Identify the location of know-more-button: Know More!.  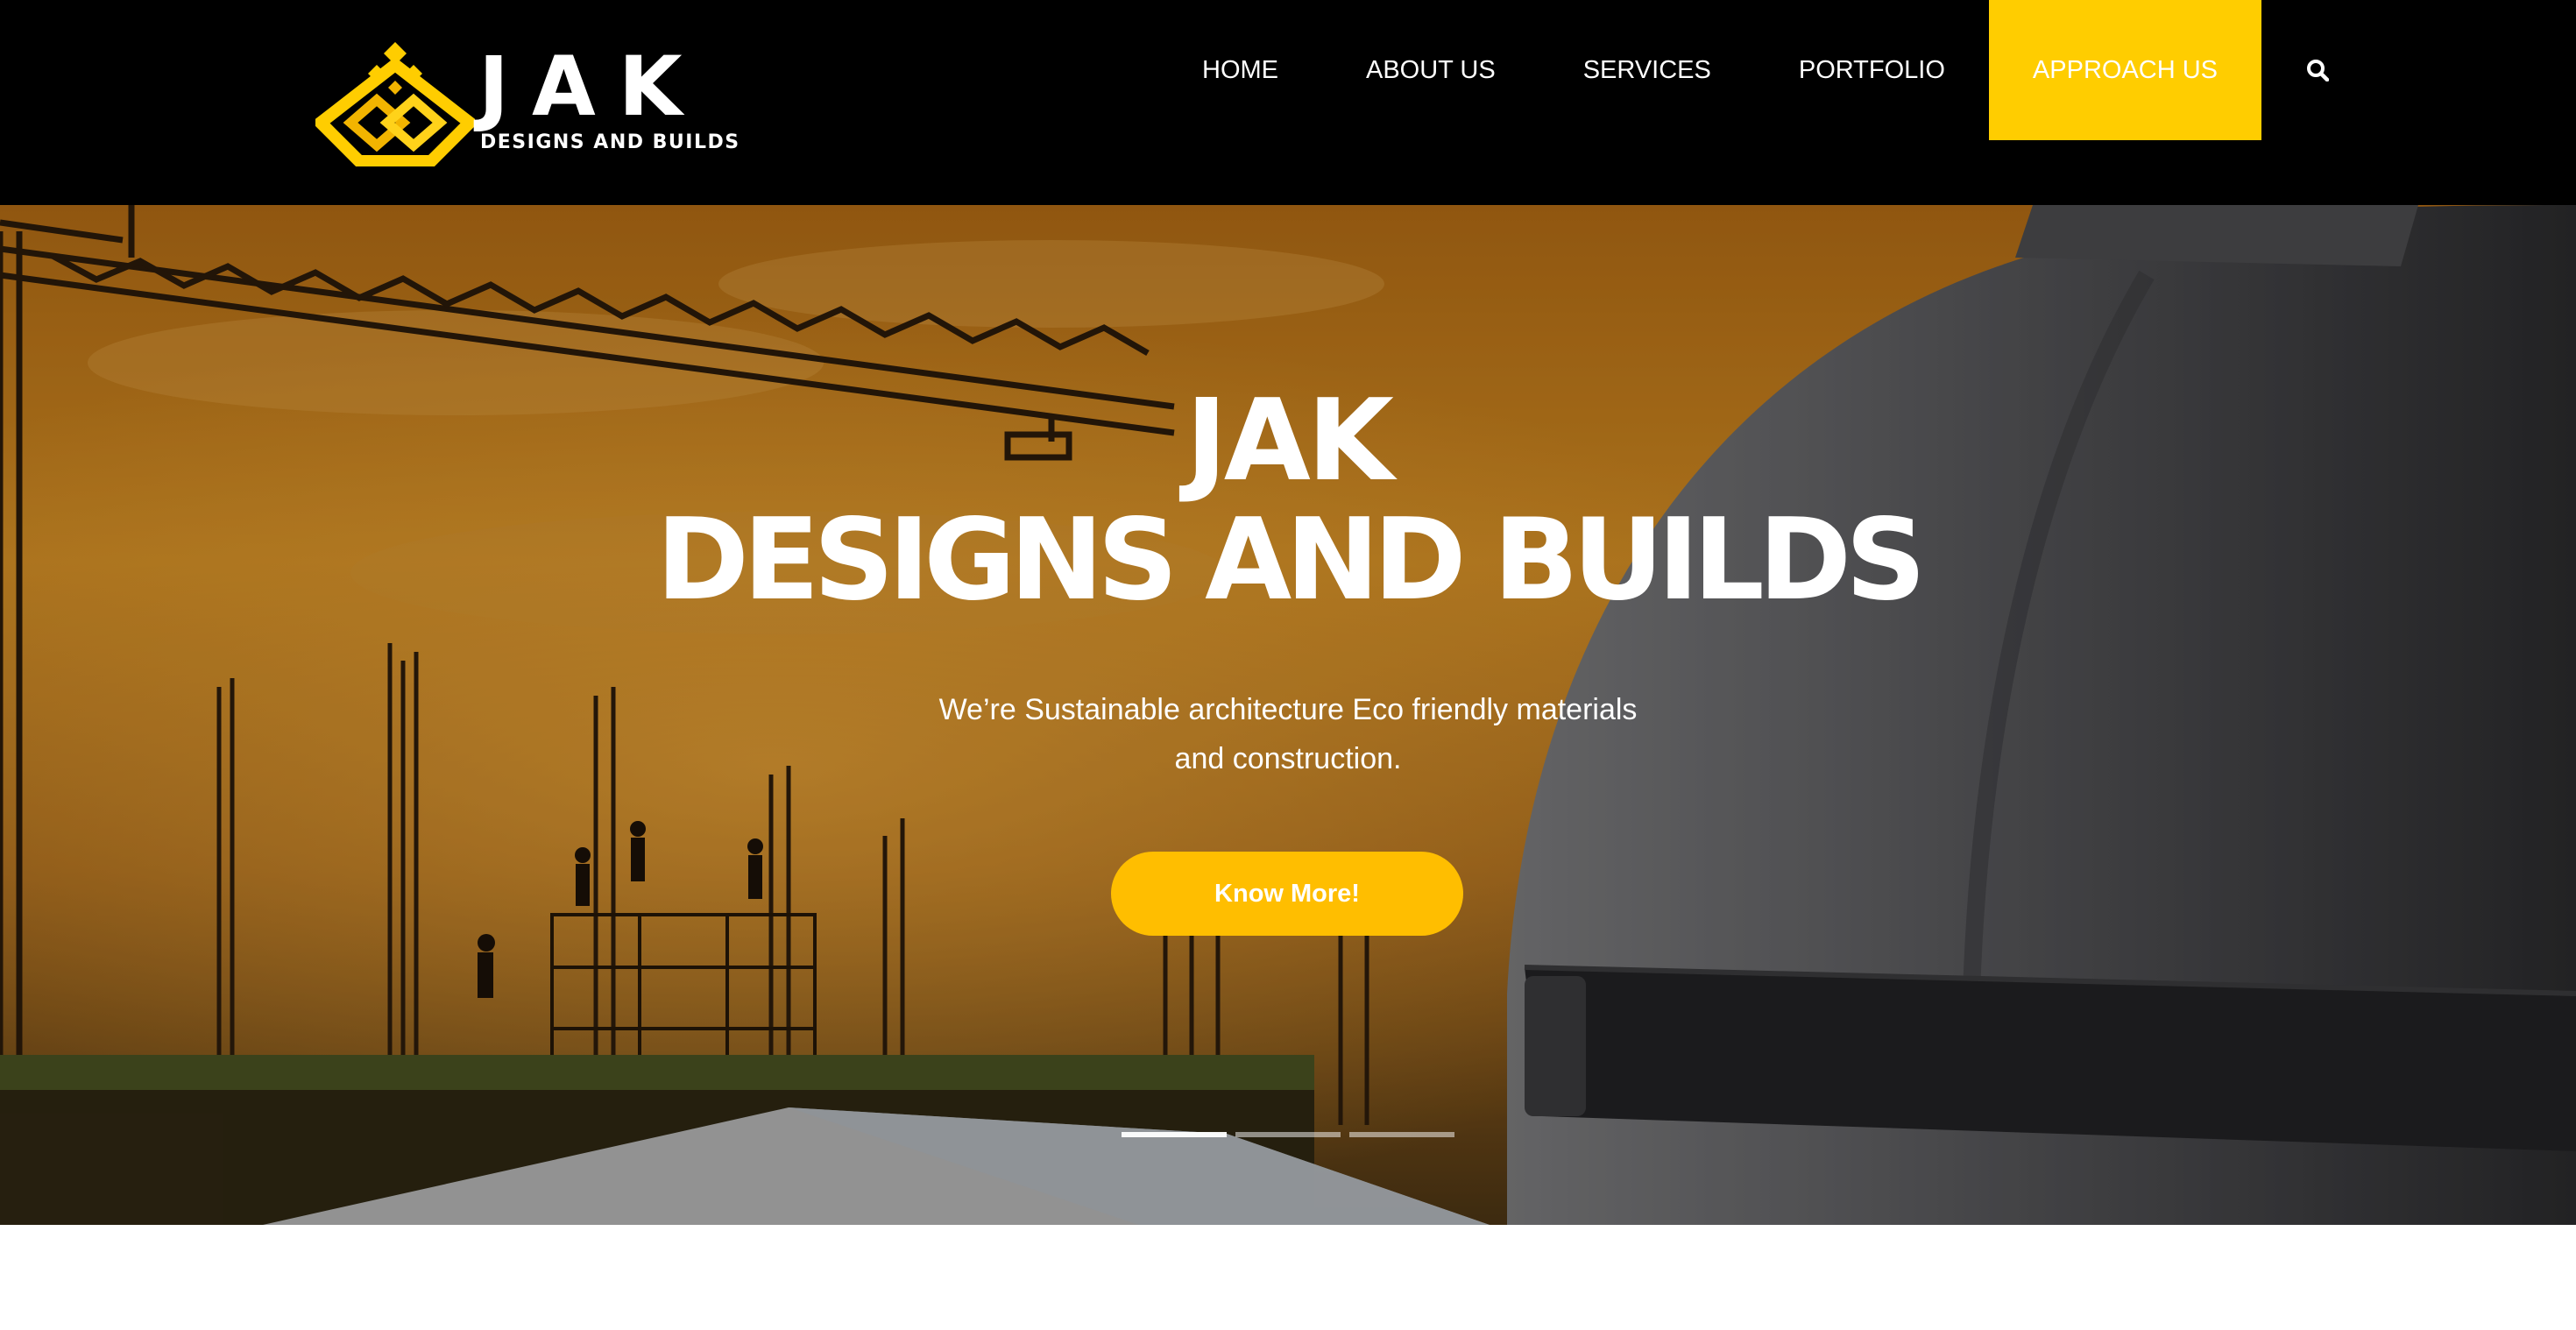
(1287, 894).